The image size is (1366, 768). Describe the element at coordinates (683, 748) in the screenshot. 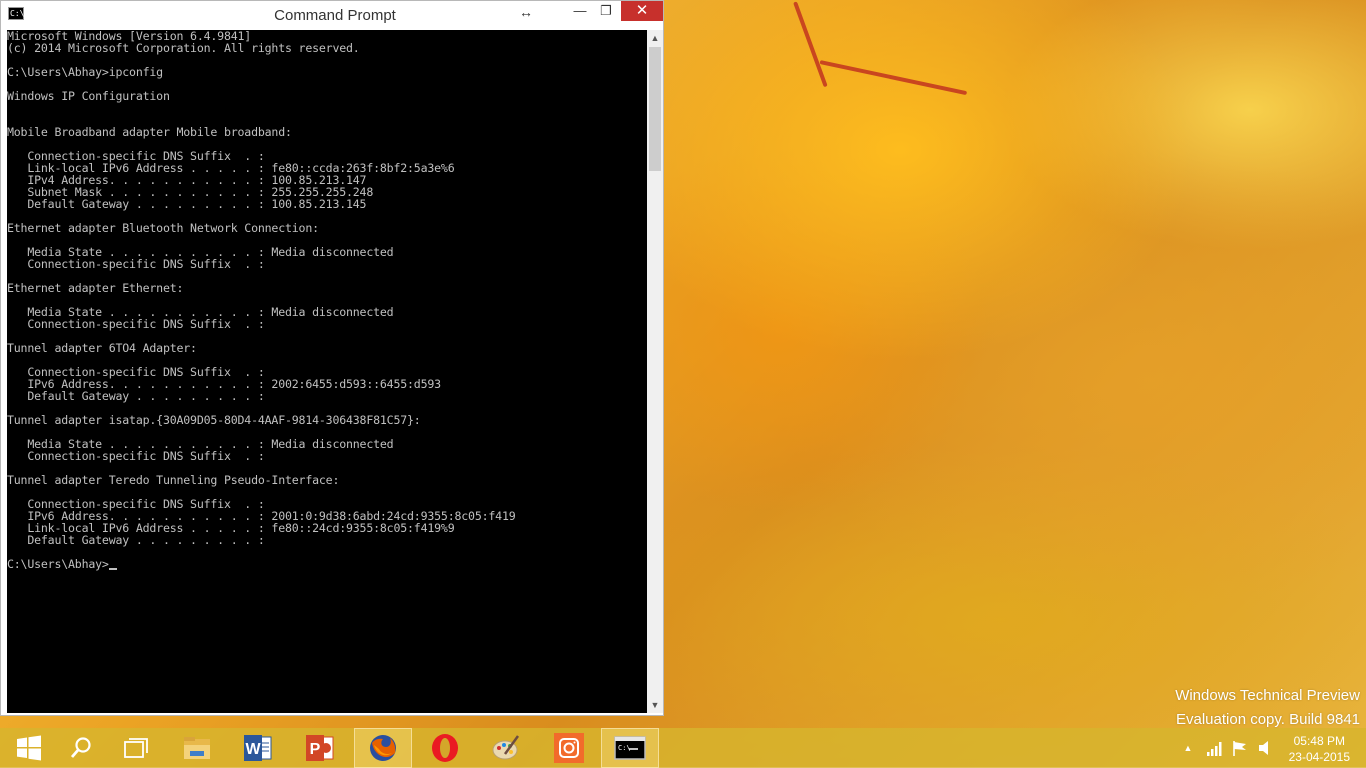

I see `taskbar: W P C:\ ▲ 05:48 PM 23-04-2015` at that location.